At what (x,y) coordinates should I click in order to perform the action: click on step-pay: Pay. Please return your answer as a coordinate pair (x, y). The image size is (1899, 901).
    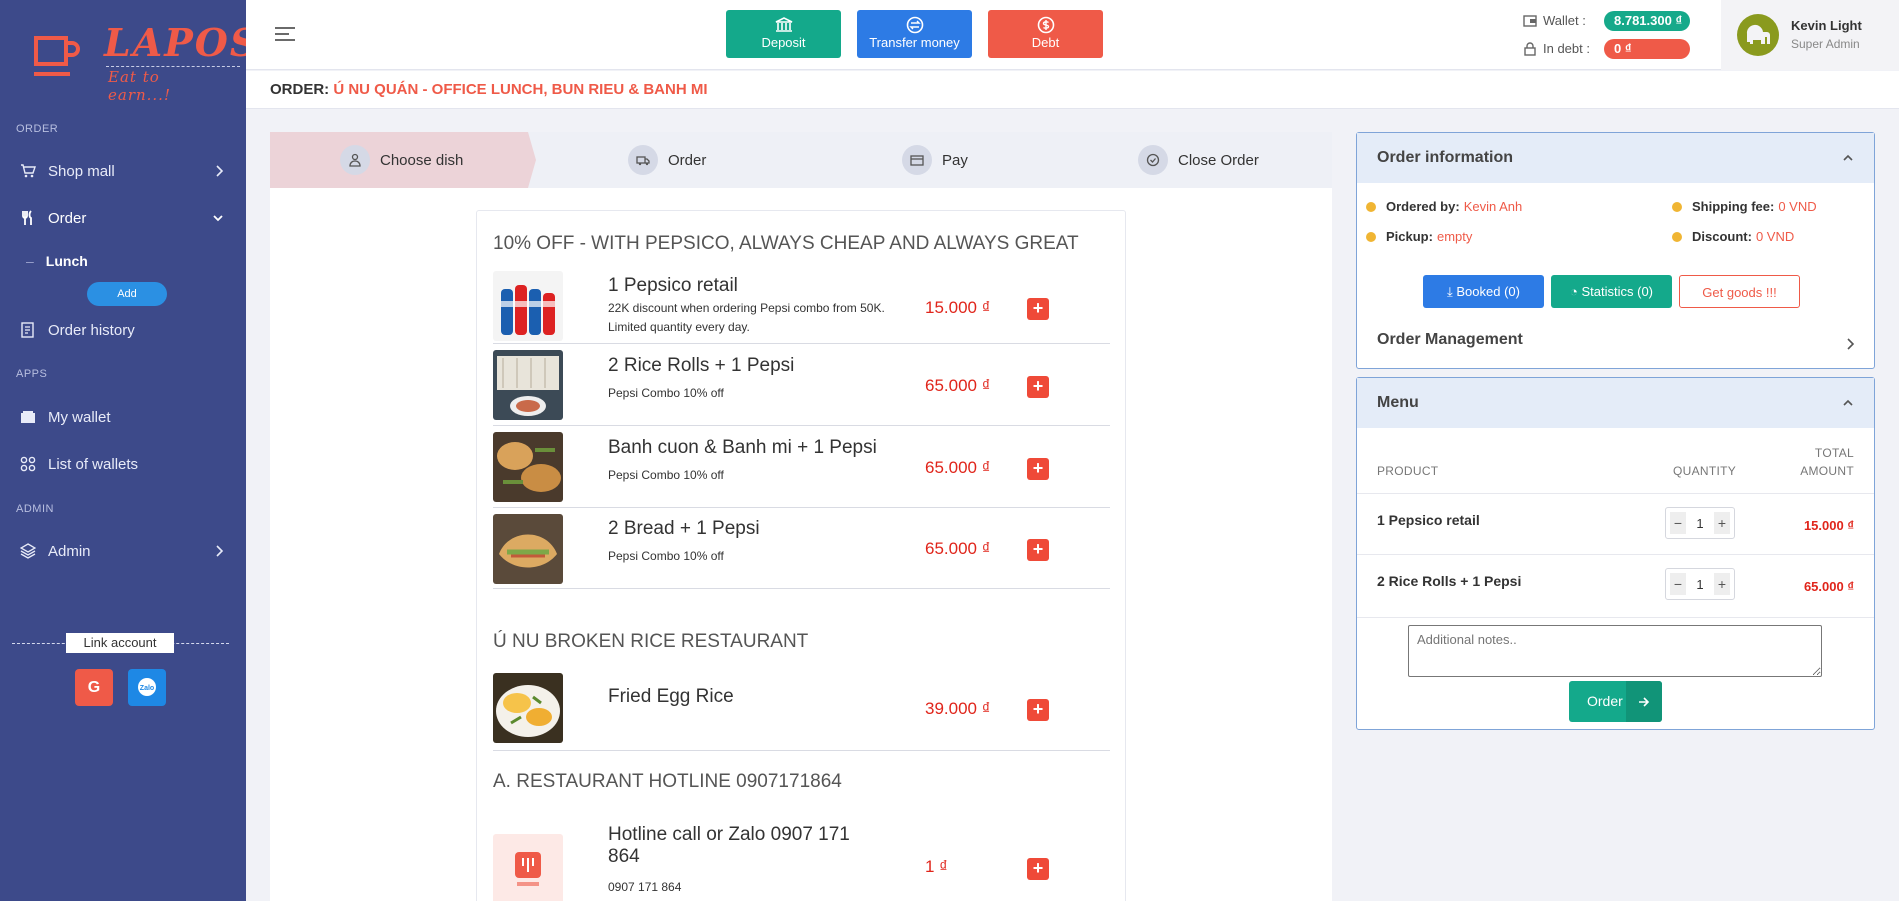
    Looking at the image, I should click on (935, 160).